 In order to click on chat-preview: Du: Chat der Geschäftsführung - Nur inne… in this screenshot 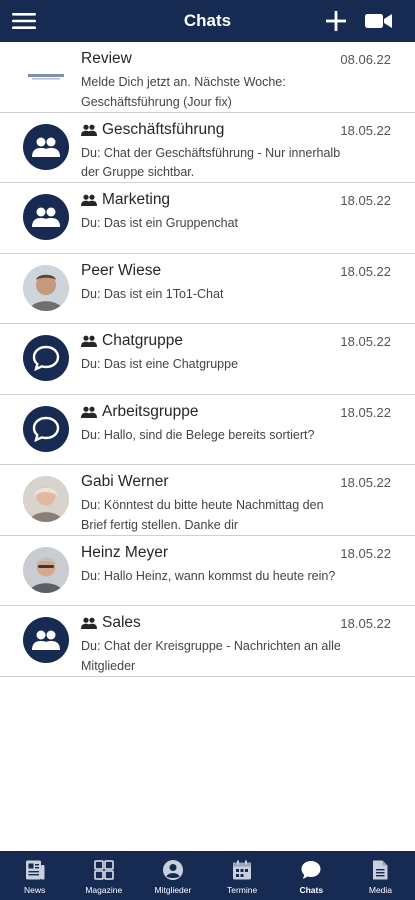, I will do `click(211, 162)`.